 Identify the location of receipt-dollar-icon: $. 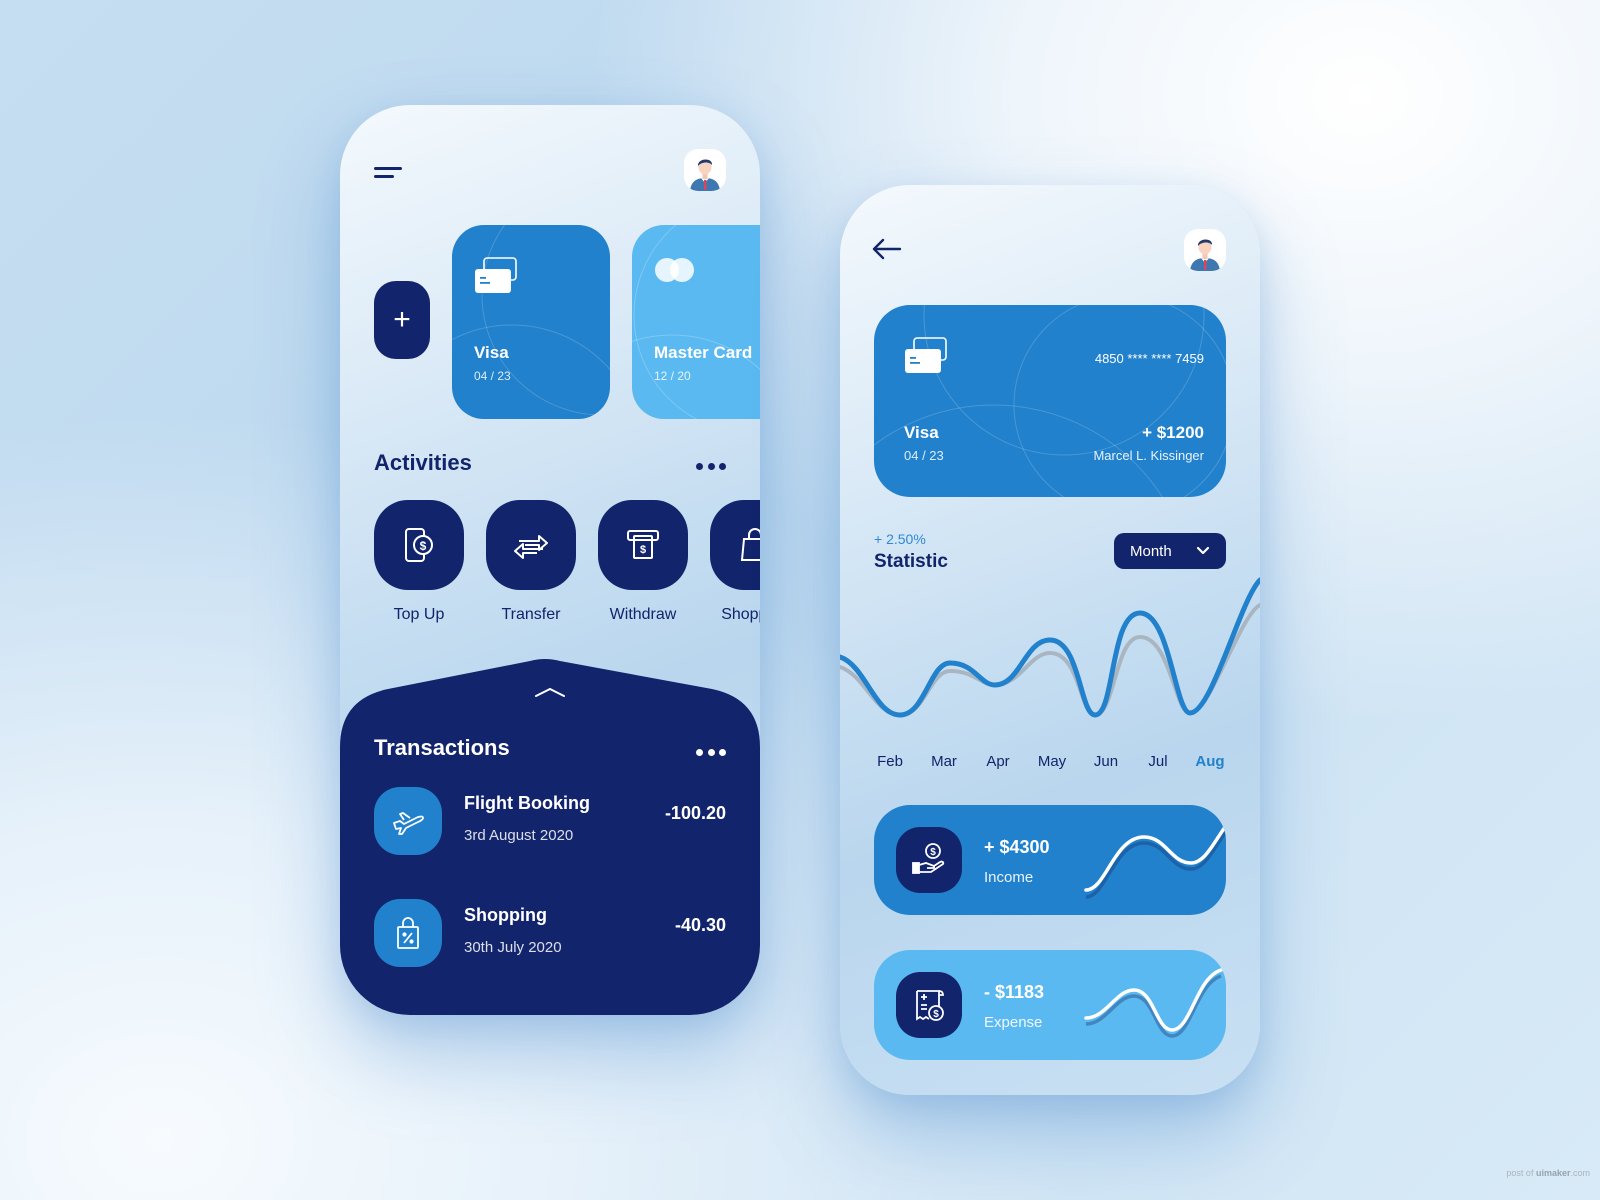
(930, 1005).